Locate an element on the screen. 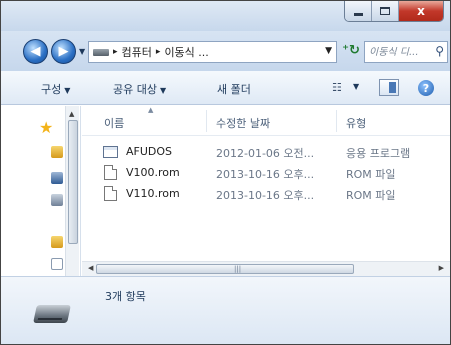 Image resolution: width=451 pixels, height=345 pixels. search-icon: ⚲ is located at coordinates (439, 51).